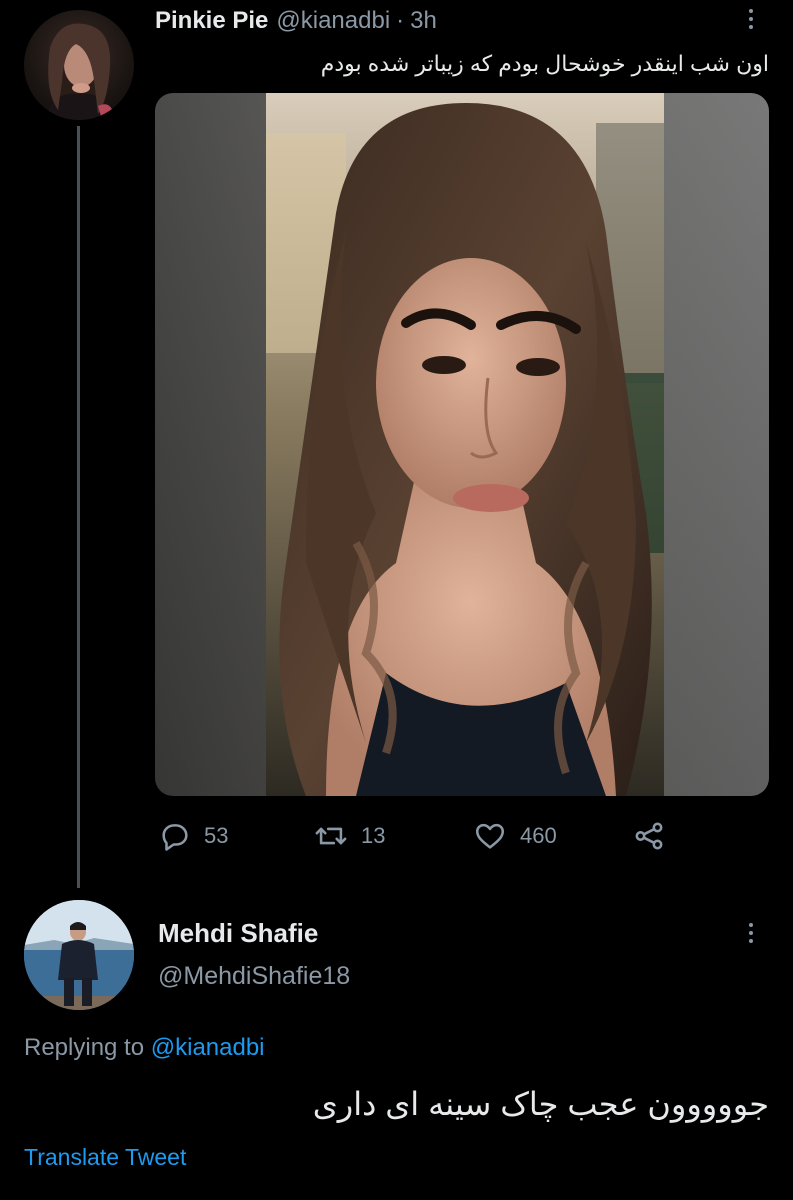  What do you see at coordinates (216, 835) in the screenshot?
I see `reply-count: 53` at bounding box center [216, 835].